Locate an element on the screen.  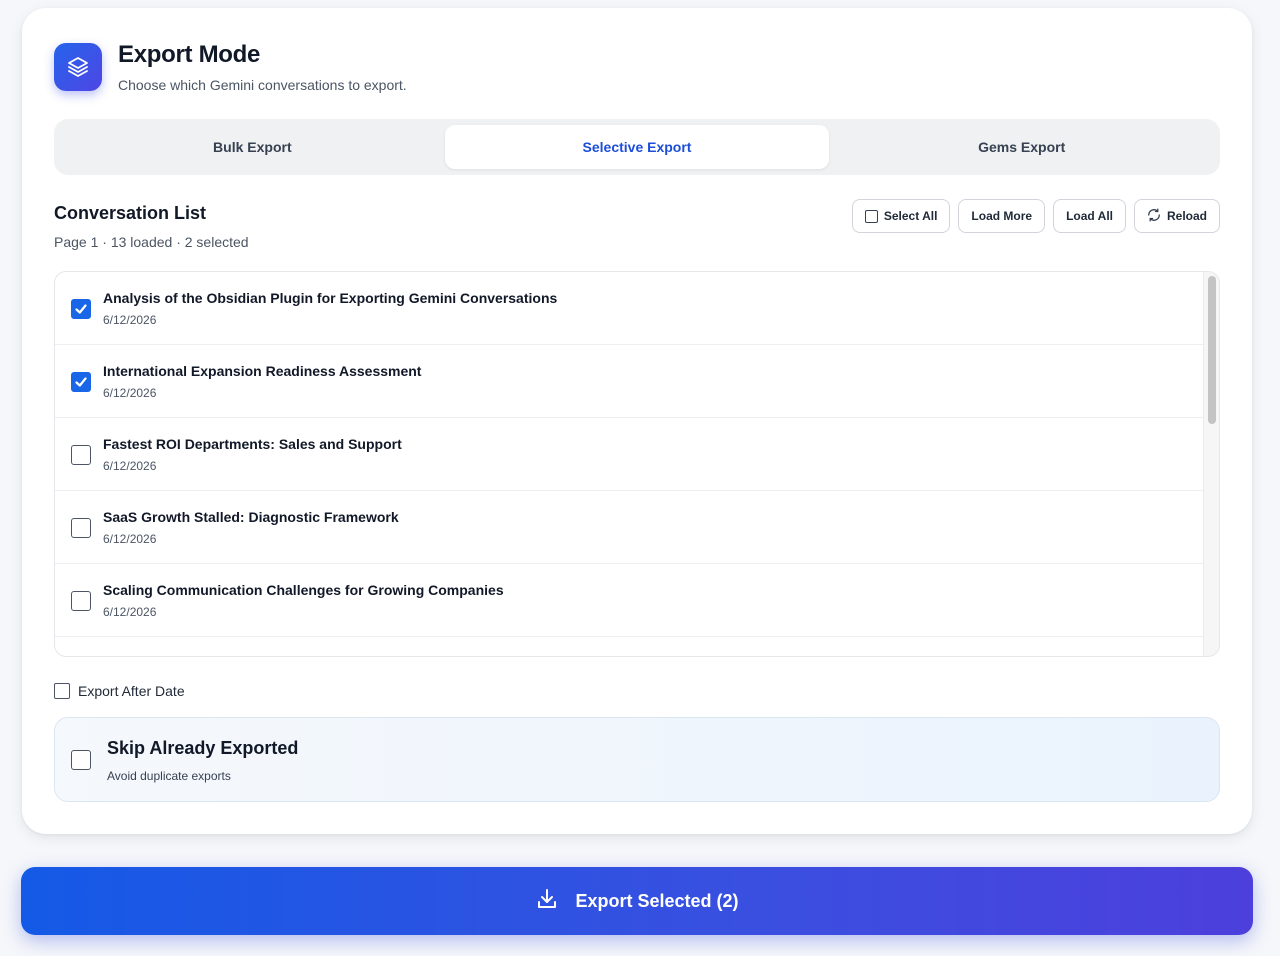
refresh-icon is located at coordinates (1154, 216).